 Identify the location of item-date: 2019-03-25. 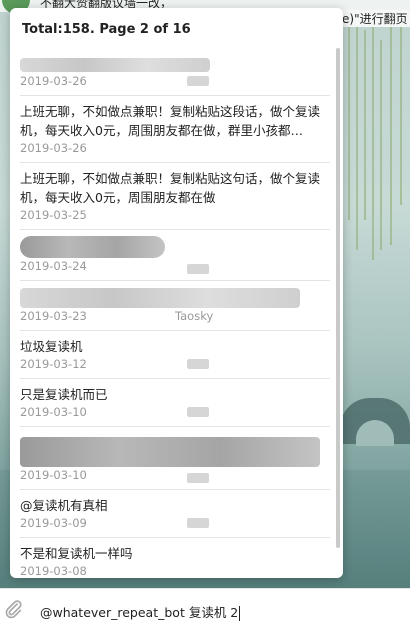
(53, 215).